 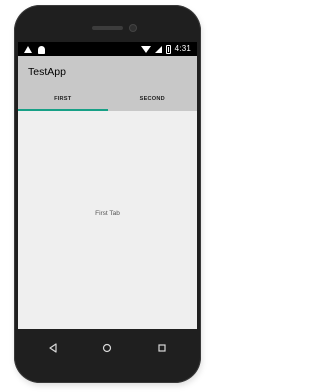 I want to click on earpiece-speaker, so click(x=107, y=28).